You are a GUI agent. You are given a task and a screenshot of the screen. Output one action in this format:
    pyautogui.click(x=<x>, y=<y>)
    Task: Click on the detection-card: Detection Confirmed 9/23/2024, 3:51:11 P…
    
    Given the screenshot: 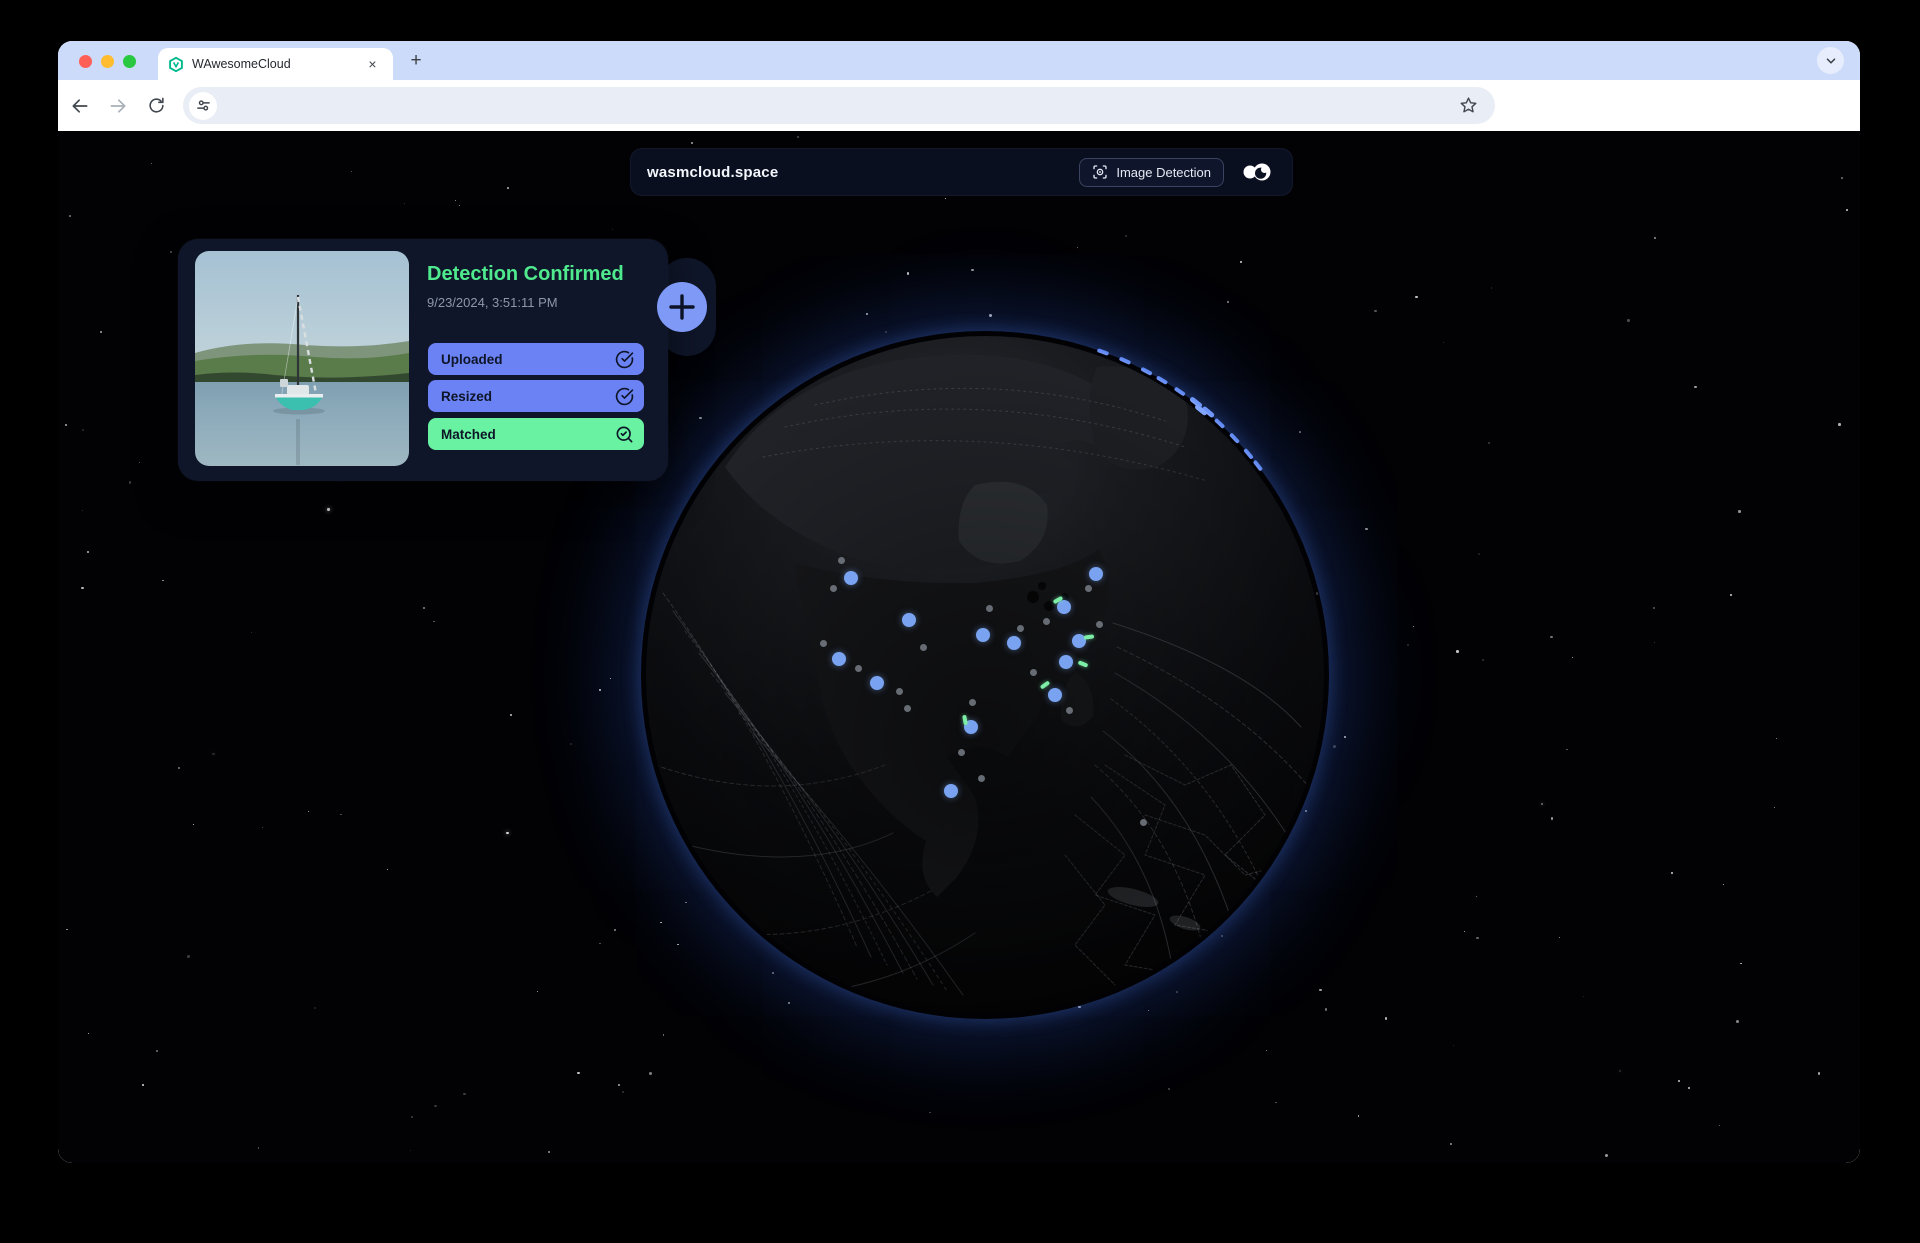 What is the action you would take?
    pyautogui.click(x=423, y=360)
    